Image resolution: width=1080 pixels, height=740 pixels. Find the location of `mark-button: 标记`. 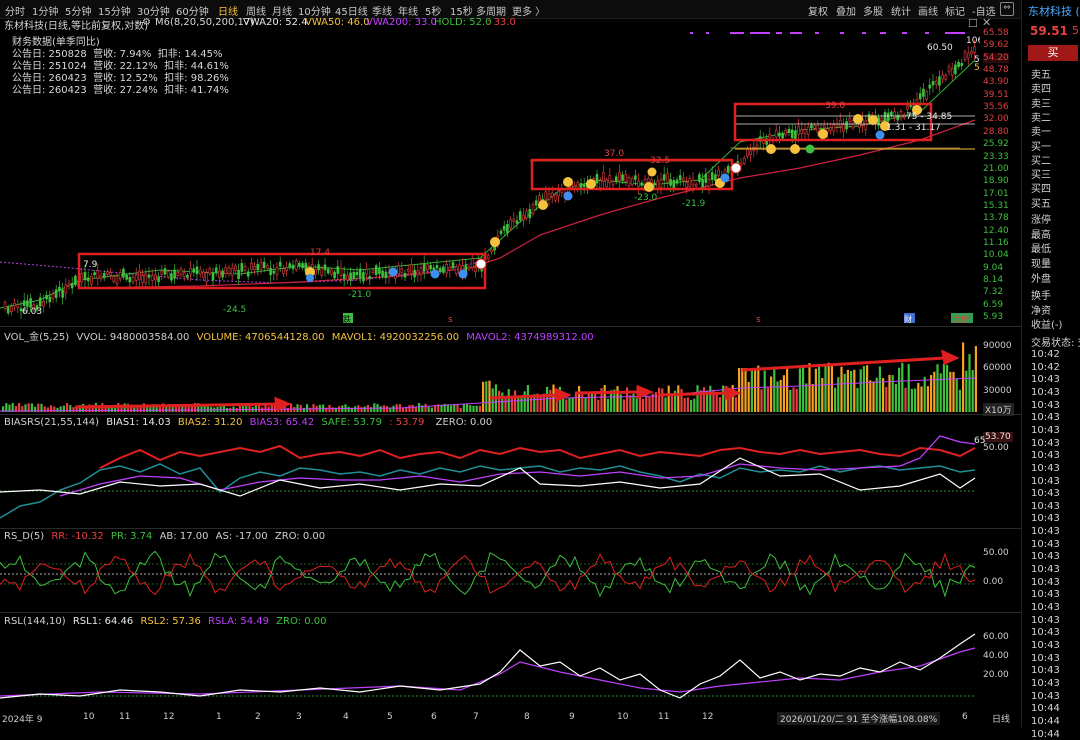

mark-button: 标记 is located at coordinates (955, 10).